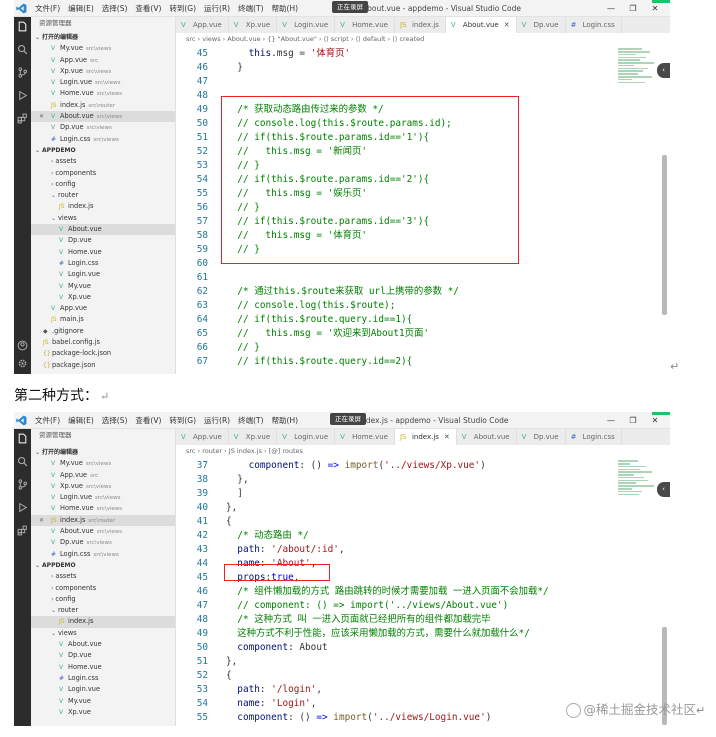  Describe the element at coordinates (103, 297) in the screenshot. I see `tree-file: V Xp.vue` at that location.